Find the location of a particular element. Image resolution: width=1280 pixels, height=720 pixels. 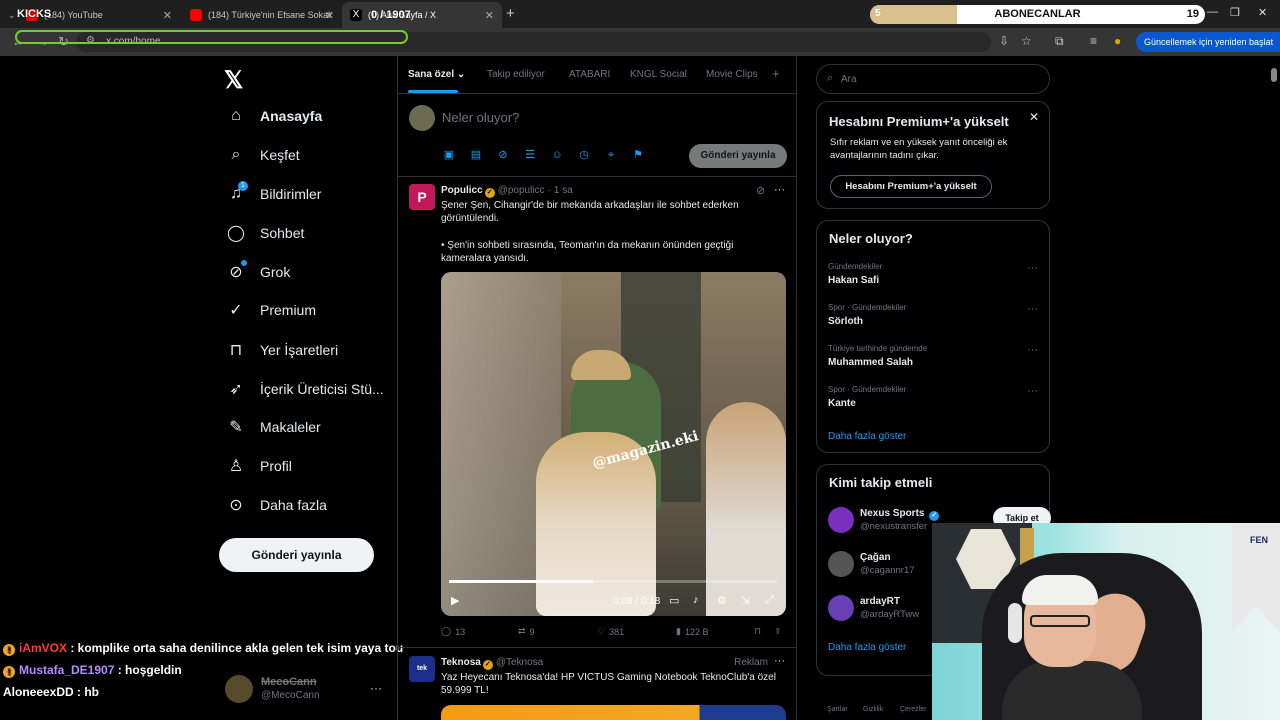

minimize-icon: — is located at coordinates (1212, 12).